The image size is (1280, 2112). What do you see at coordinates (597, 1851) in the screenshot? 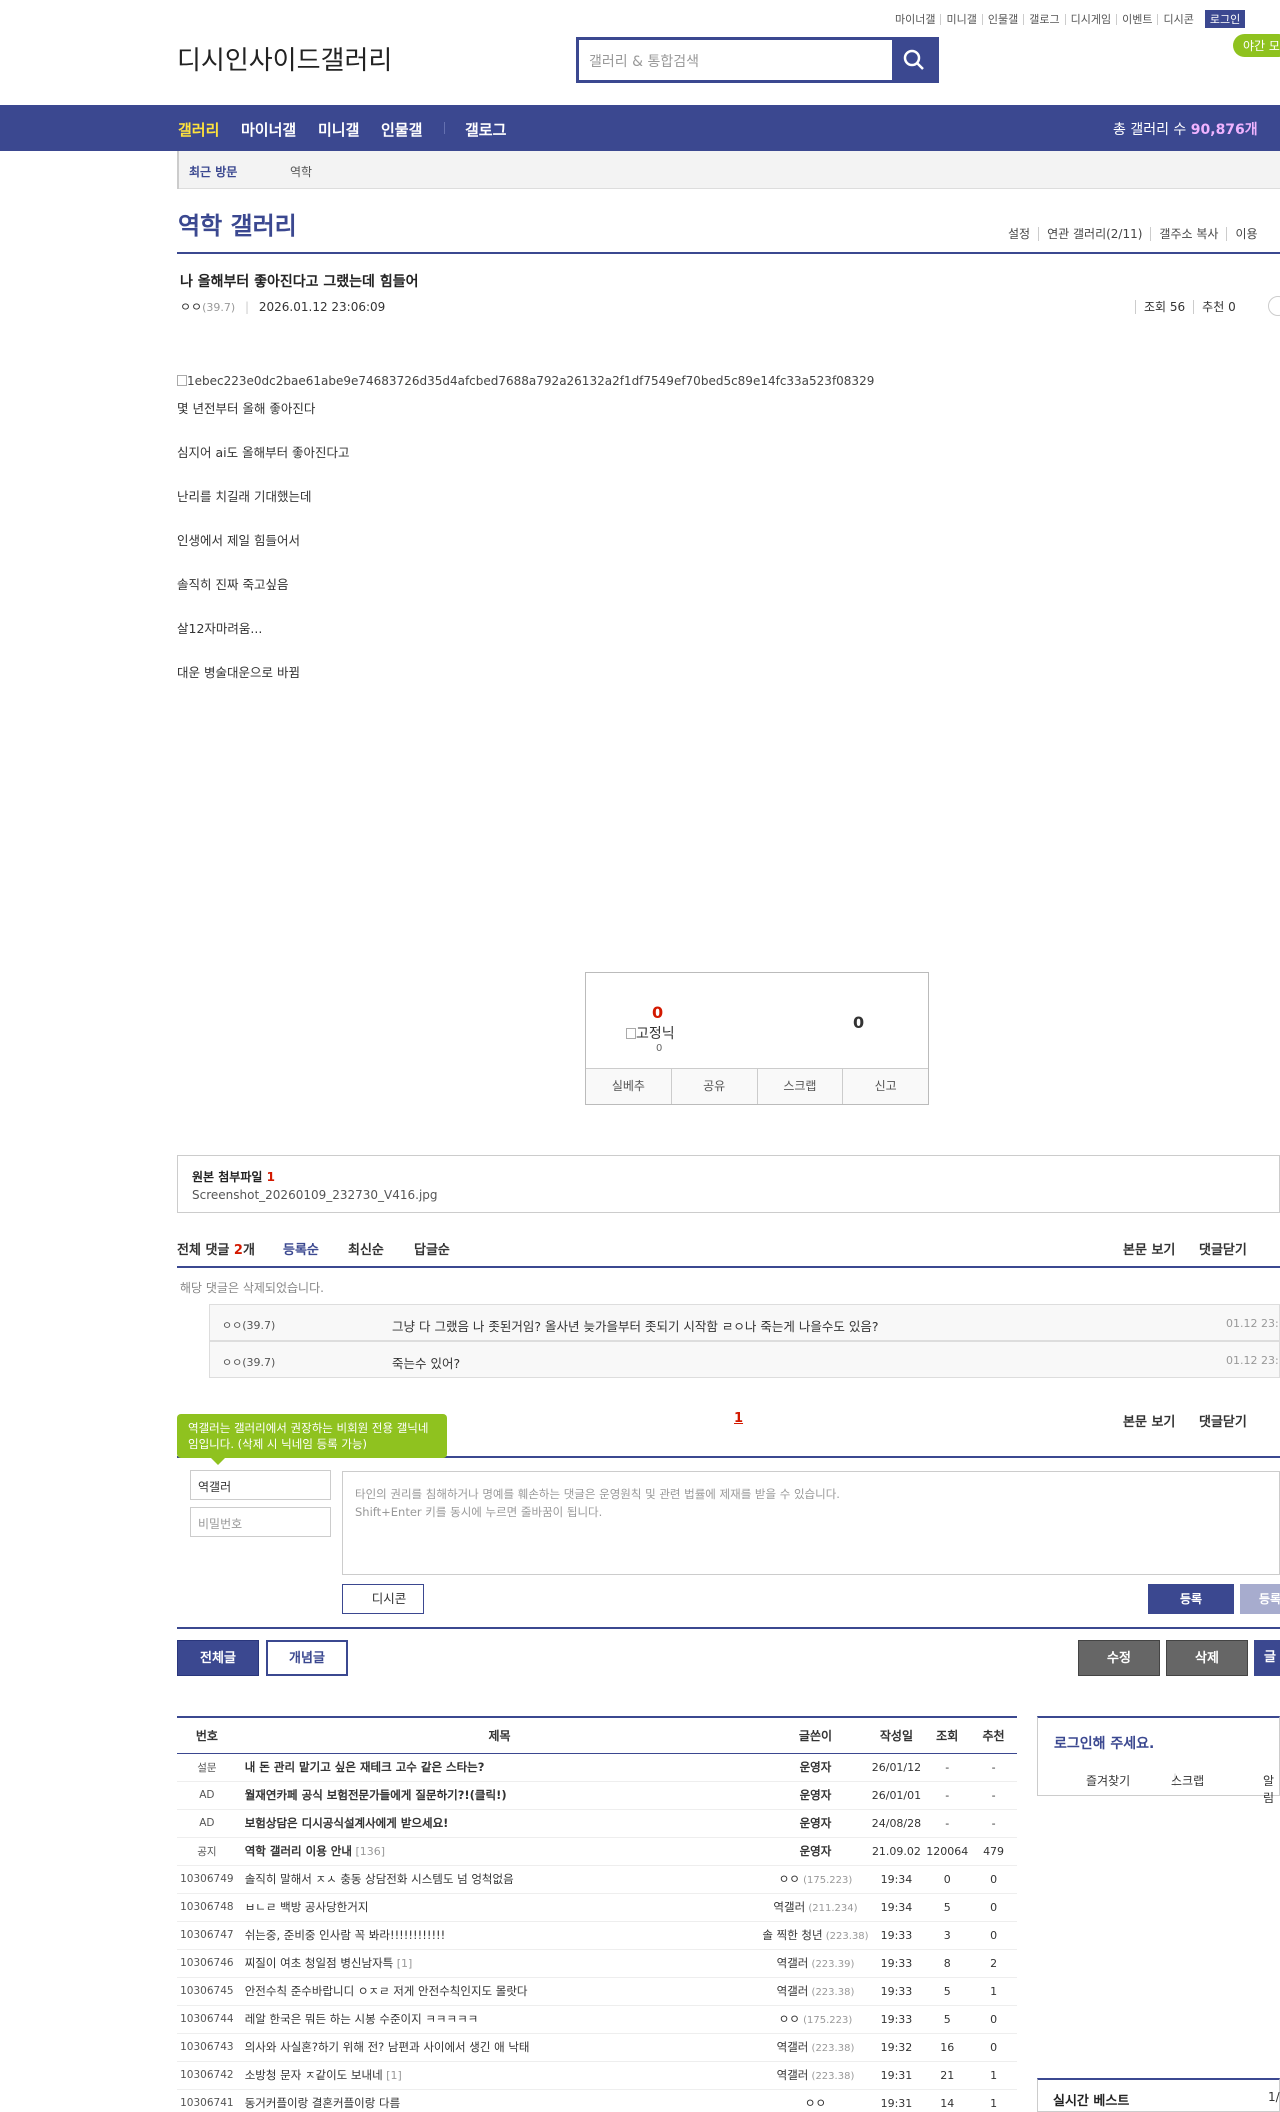
I see `table-row: 공지 역학 갤러리 이용 안내 [136] 운영자 21.09.02 120064 479` at bounding box center [597, 1851].